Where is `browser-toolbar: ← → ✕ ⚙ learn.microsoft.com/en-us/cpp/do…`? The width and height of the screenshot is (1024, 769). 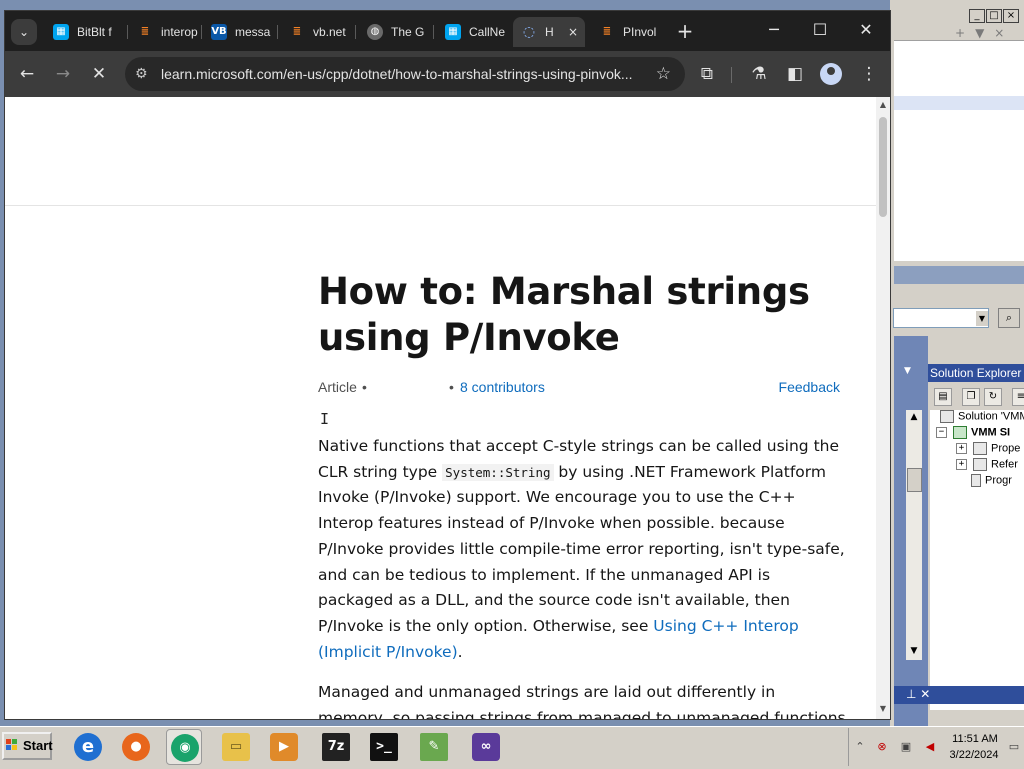
browser-toolbar: ← → ✕ ⚙ learn.microsoft.com/en-us/cpp/do… is located at coordinates (447, 74).